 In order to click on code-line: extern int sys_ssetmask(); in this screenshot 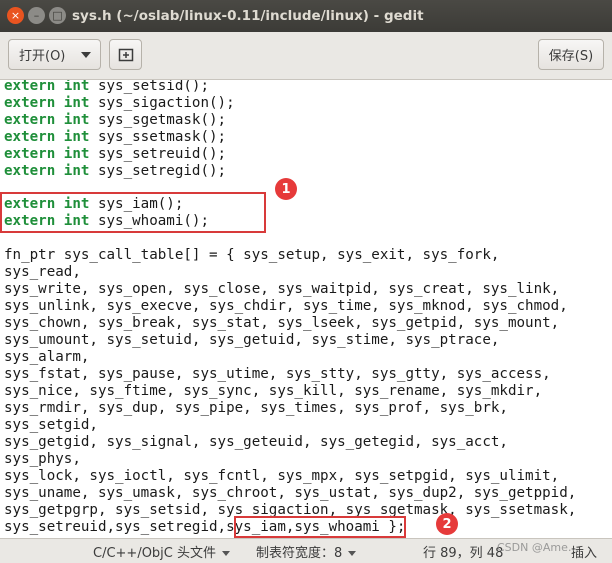, I will do `click(115, 137)`.